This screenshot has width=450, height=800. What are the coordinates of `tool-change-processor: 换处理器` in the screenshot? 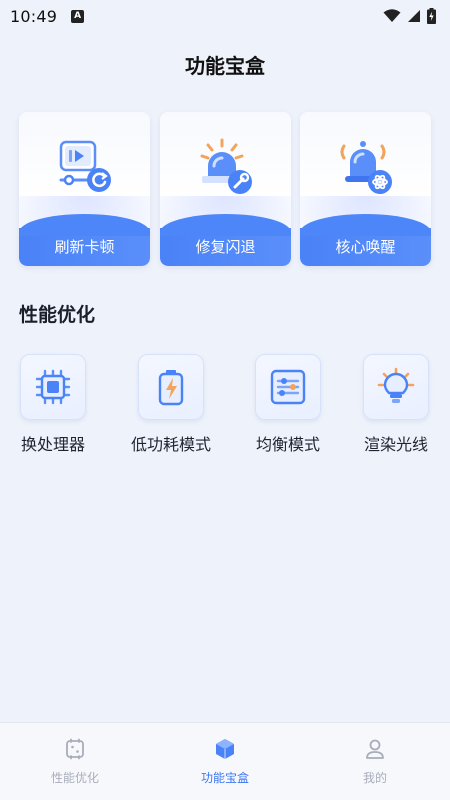 It's located at (53, 404).